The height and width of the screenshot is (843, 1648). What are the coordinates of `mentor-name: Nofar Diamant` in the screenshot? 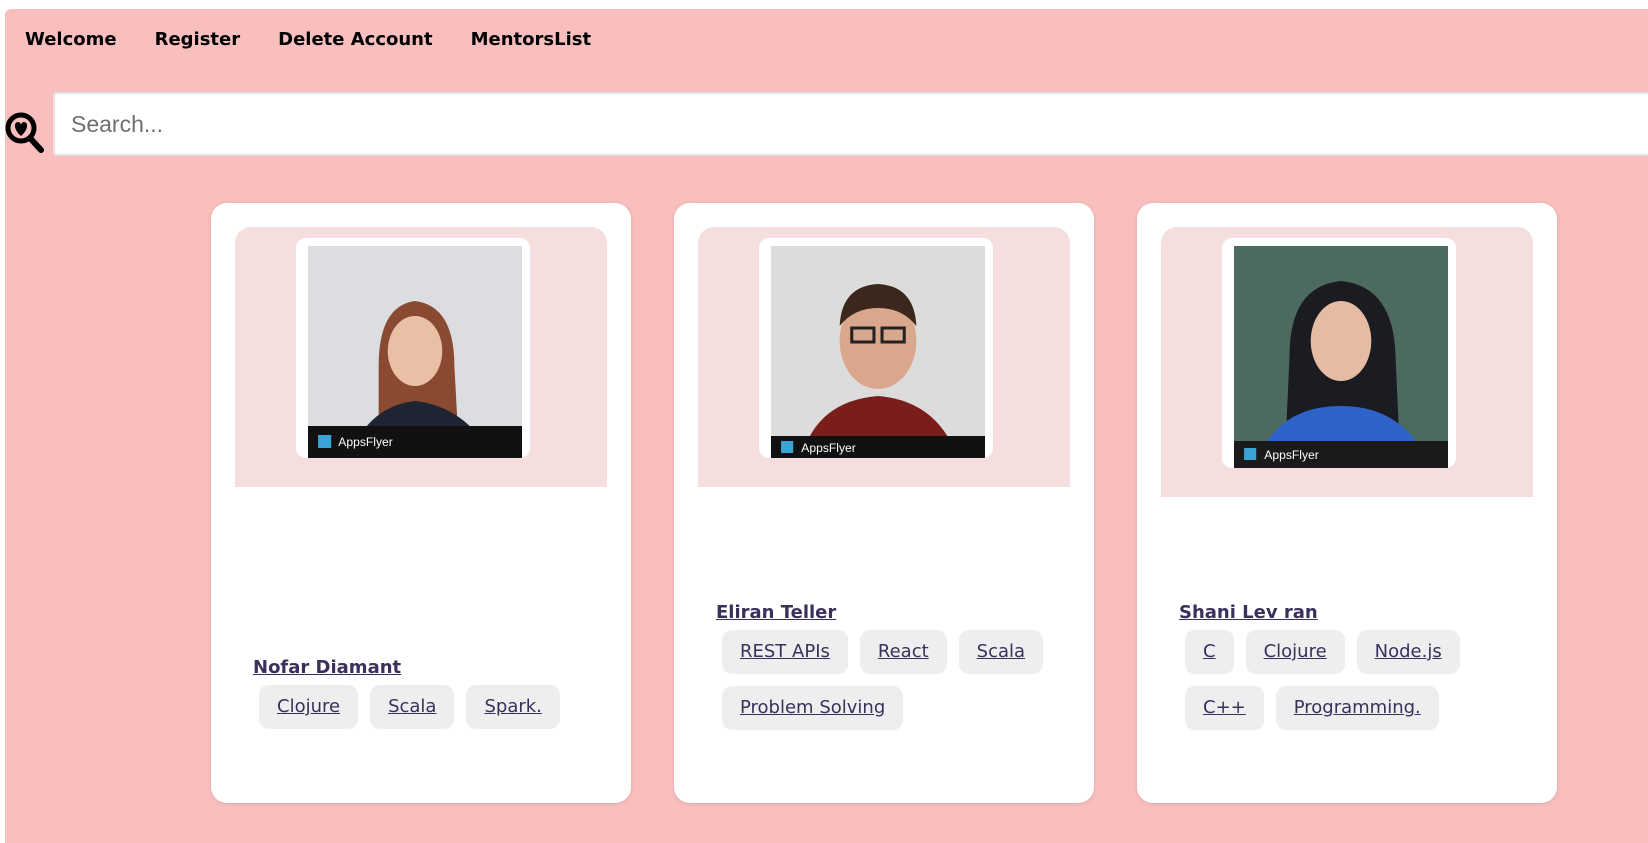 It's located at (327, 667).